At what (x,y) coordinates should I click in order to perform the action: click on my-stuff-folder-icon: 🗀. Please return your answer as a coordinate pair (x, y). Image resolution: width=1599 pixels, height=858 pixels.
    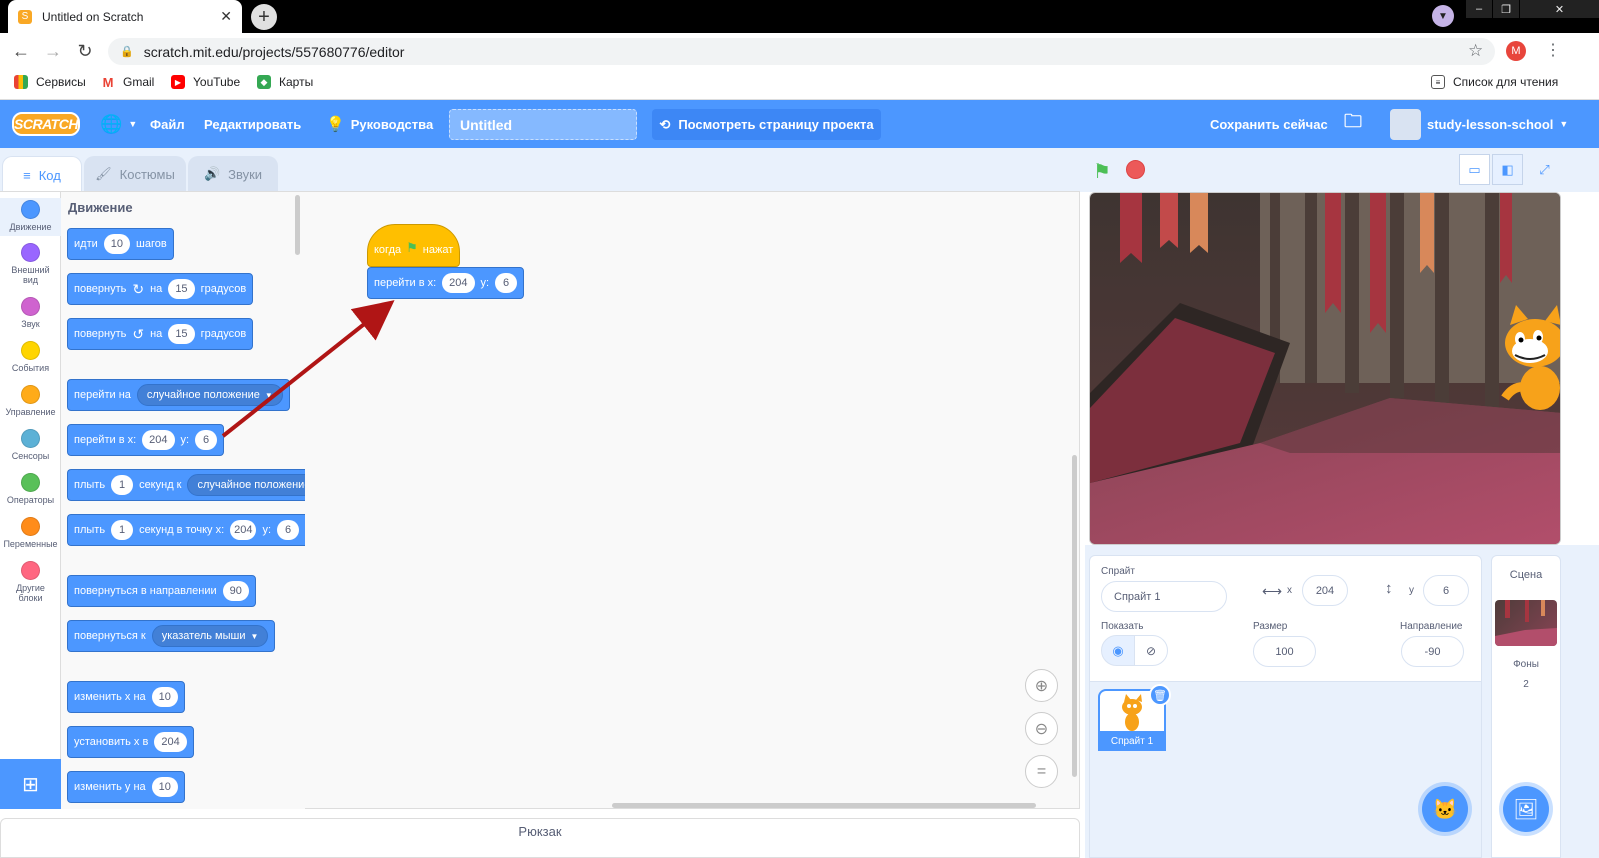
    Looking at the image, I should click on (1353, 124).